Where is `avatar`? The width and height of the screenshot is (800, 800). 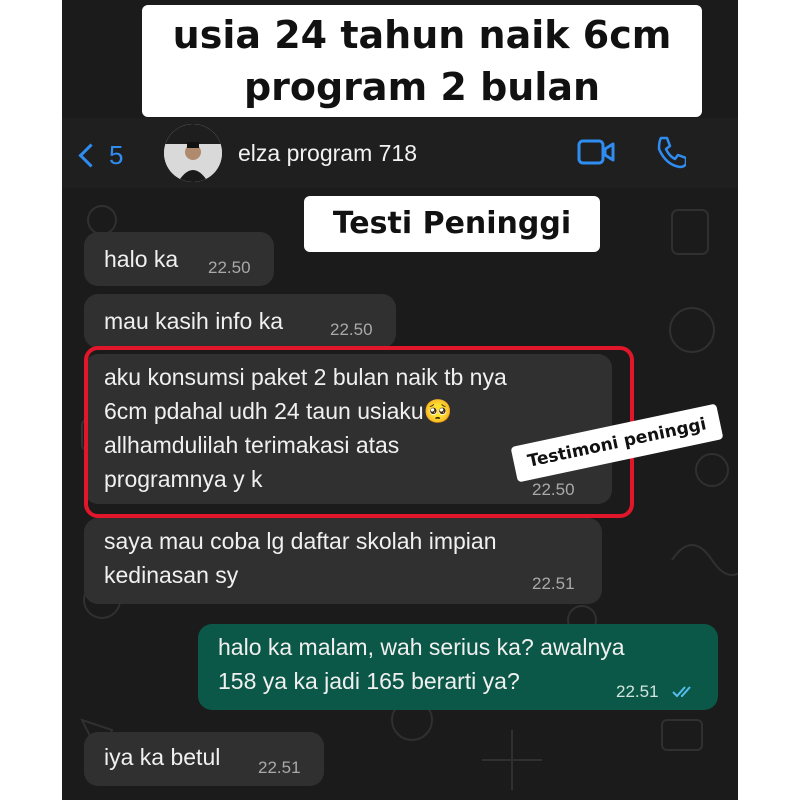 avatar is located at coordinates (193, 153).